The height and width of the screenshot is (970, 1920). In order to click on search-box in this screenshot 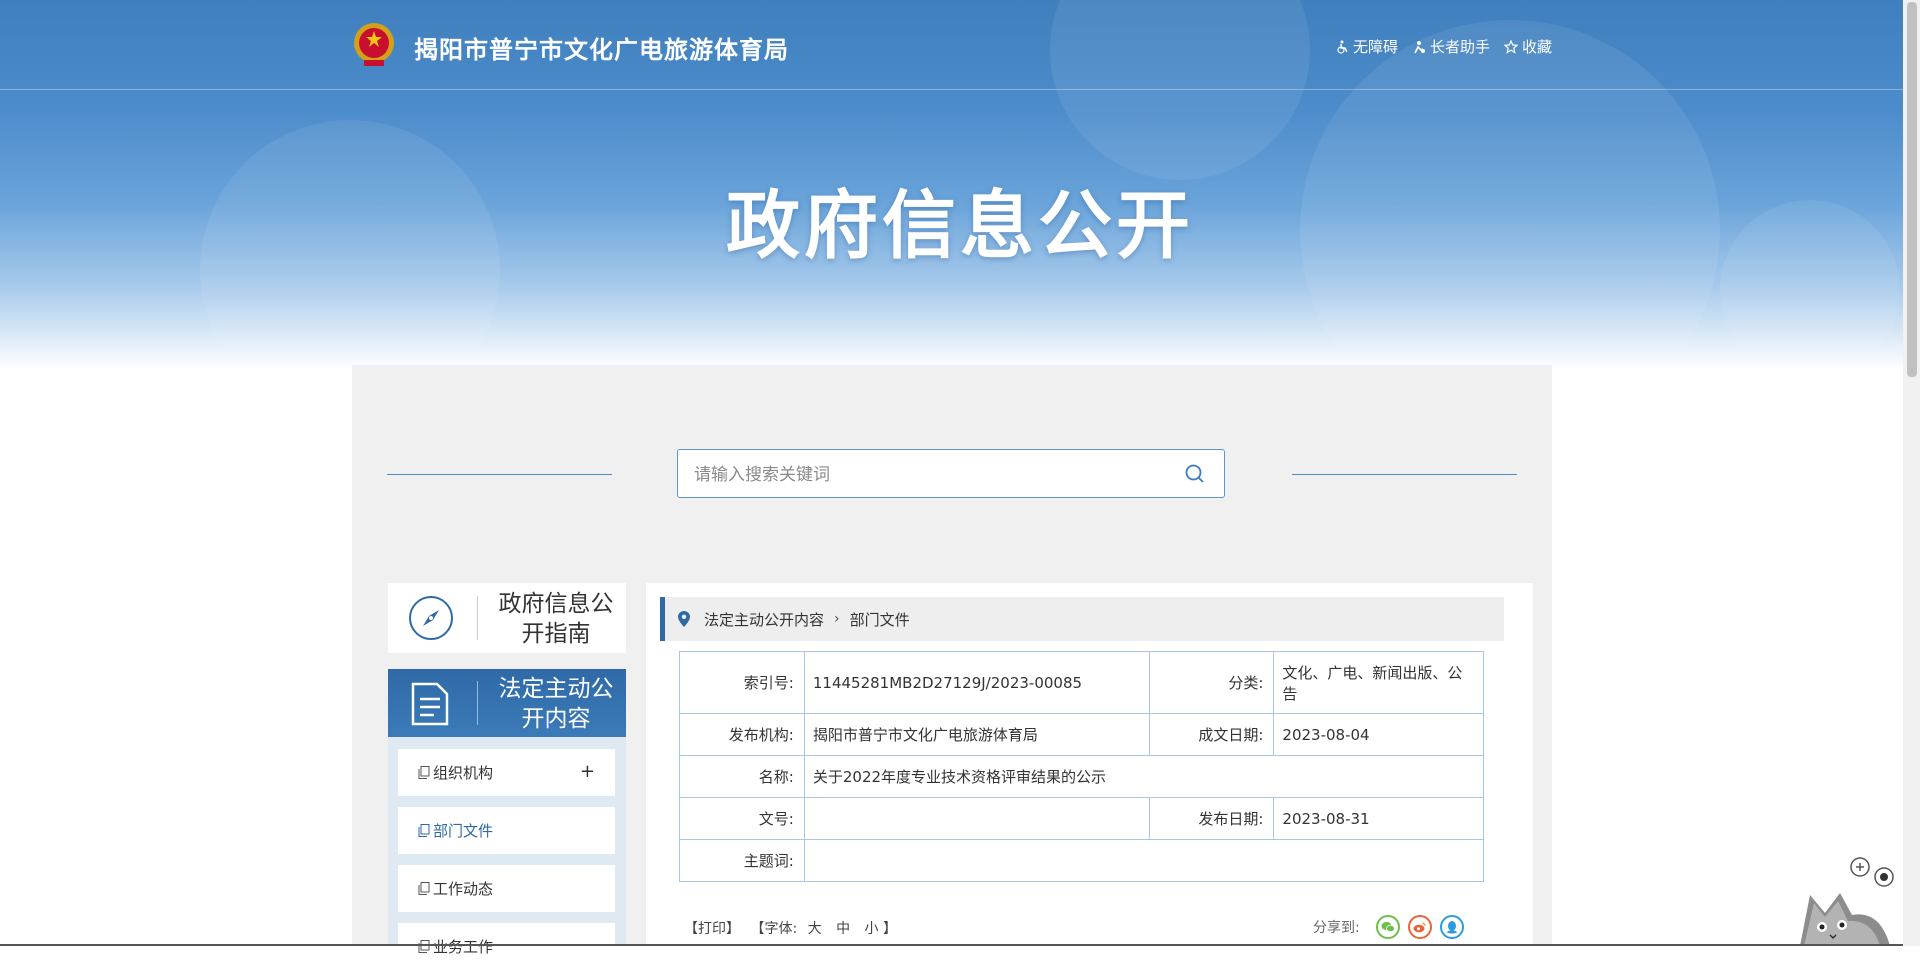, I will do `click(951, 474)`.